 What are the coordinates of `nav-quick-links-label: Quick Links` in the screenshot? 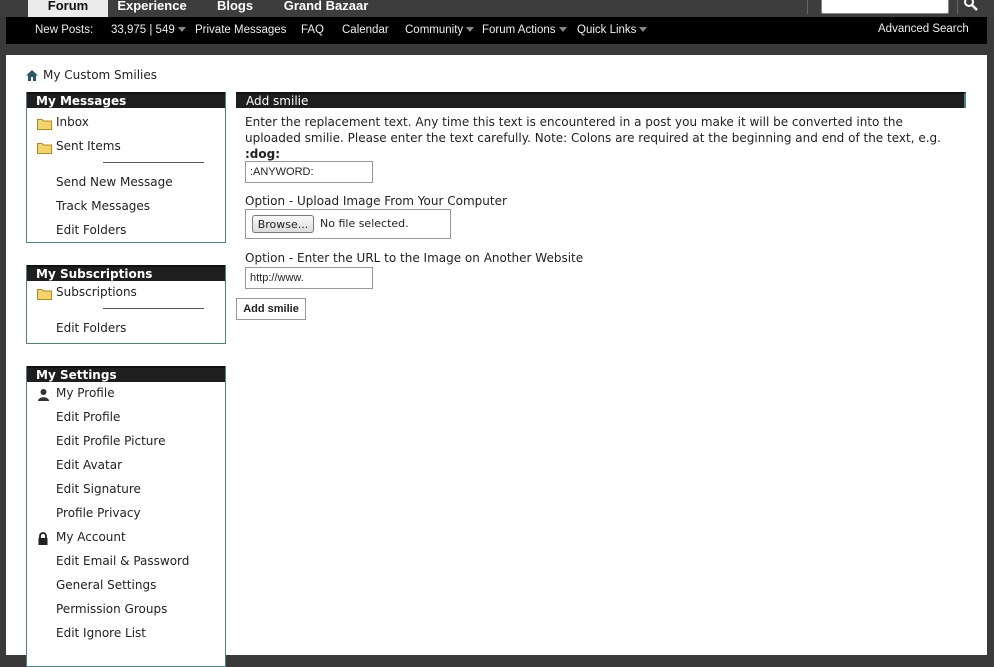 It's located at (607, 30).